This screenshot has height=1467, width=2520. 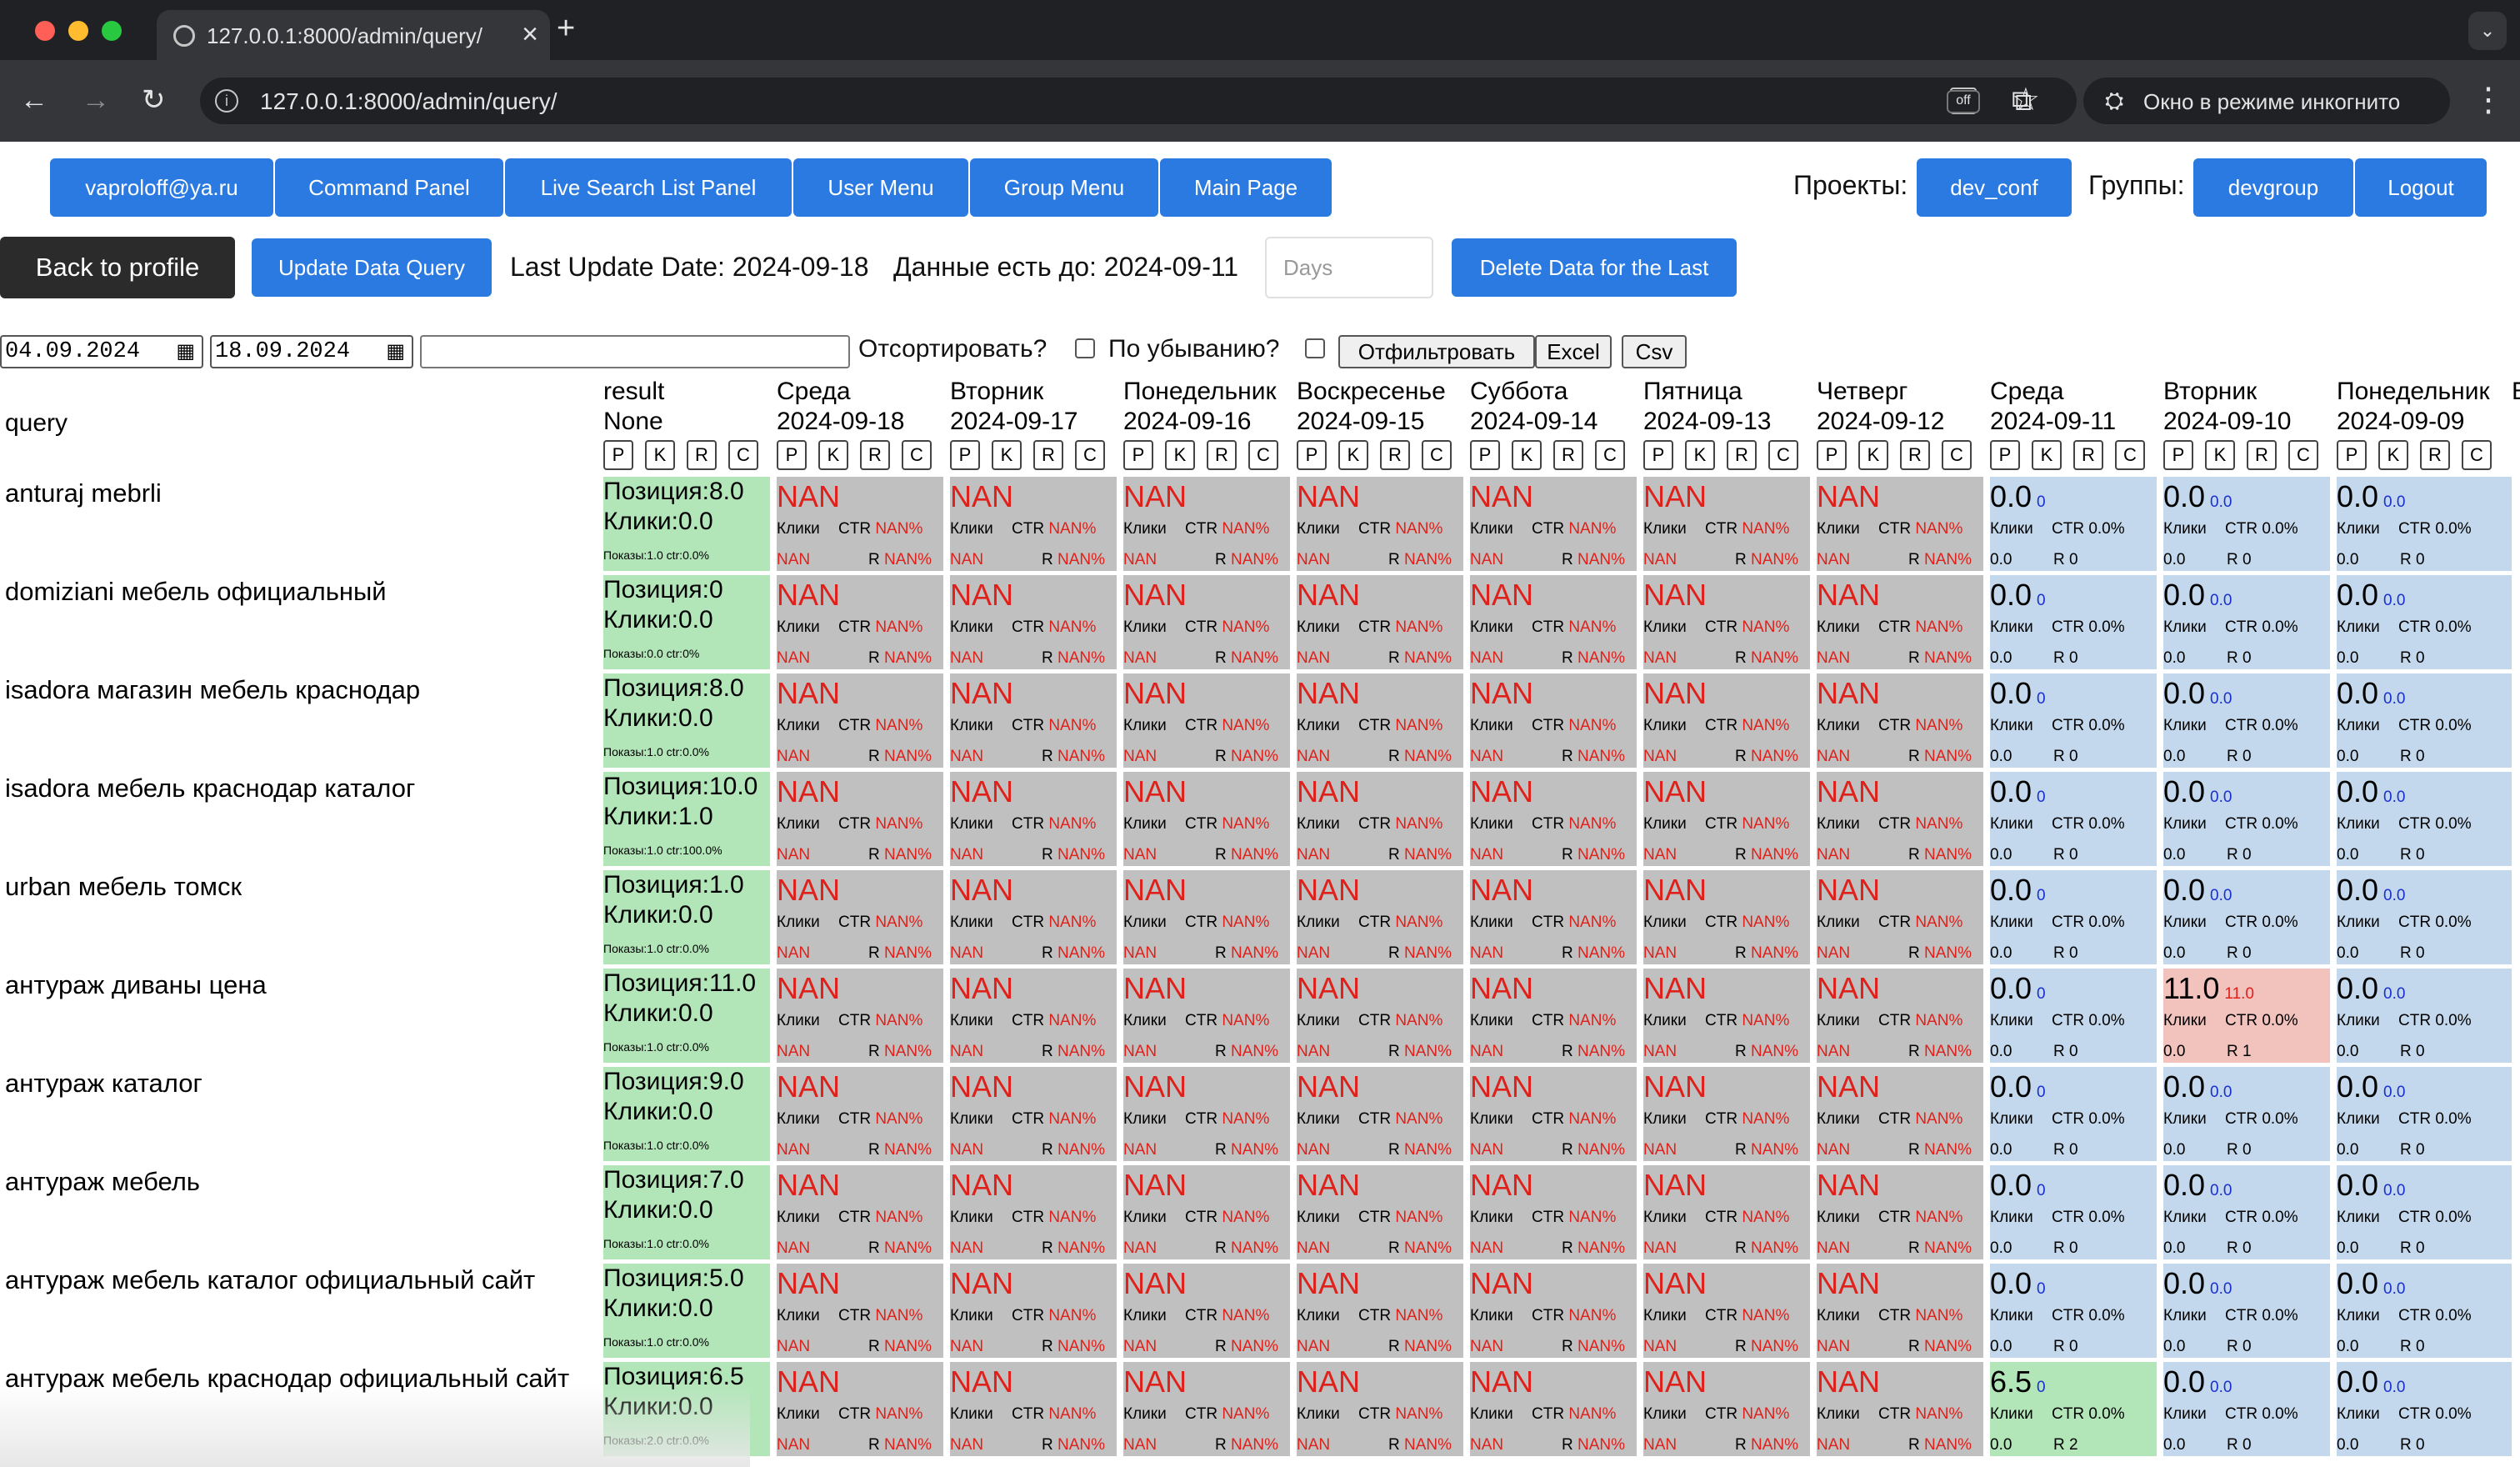 I want to click on user-menu-button: User Menu, so click(x=880, y=187).